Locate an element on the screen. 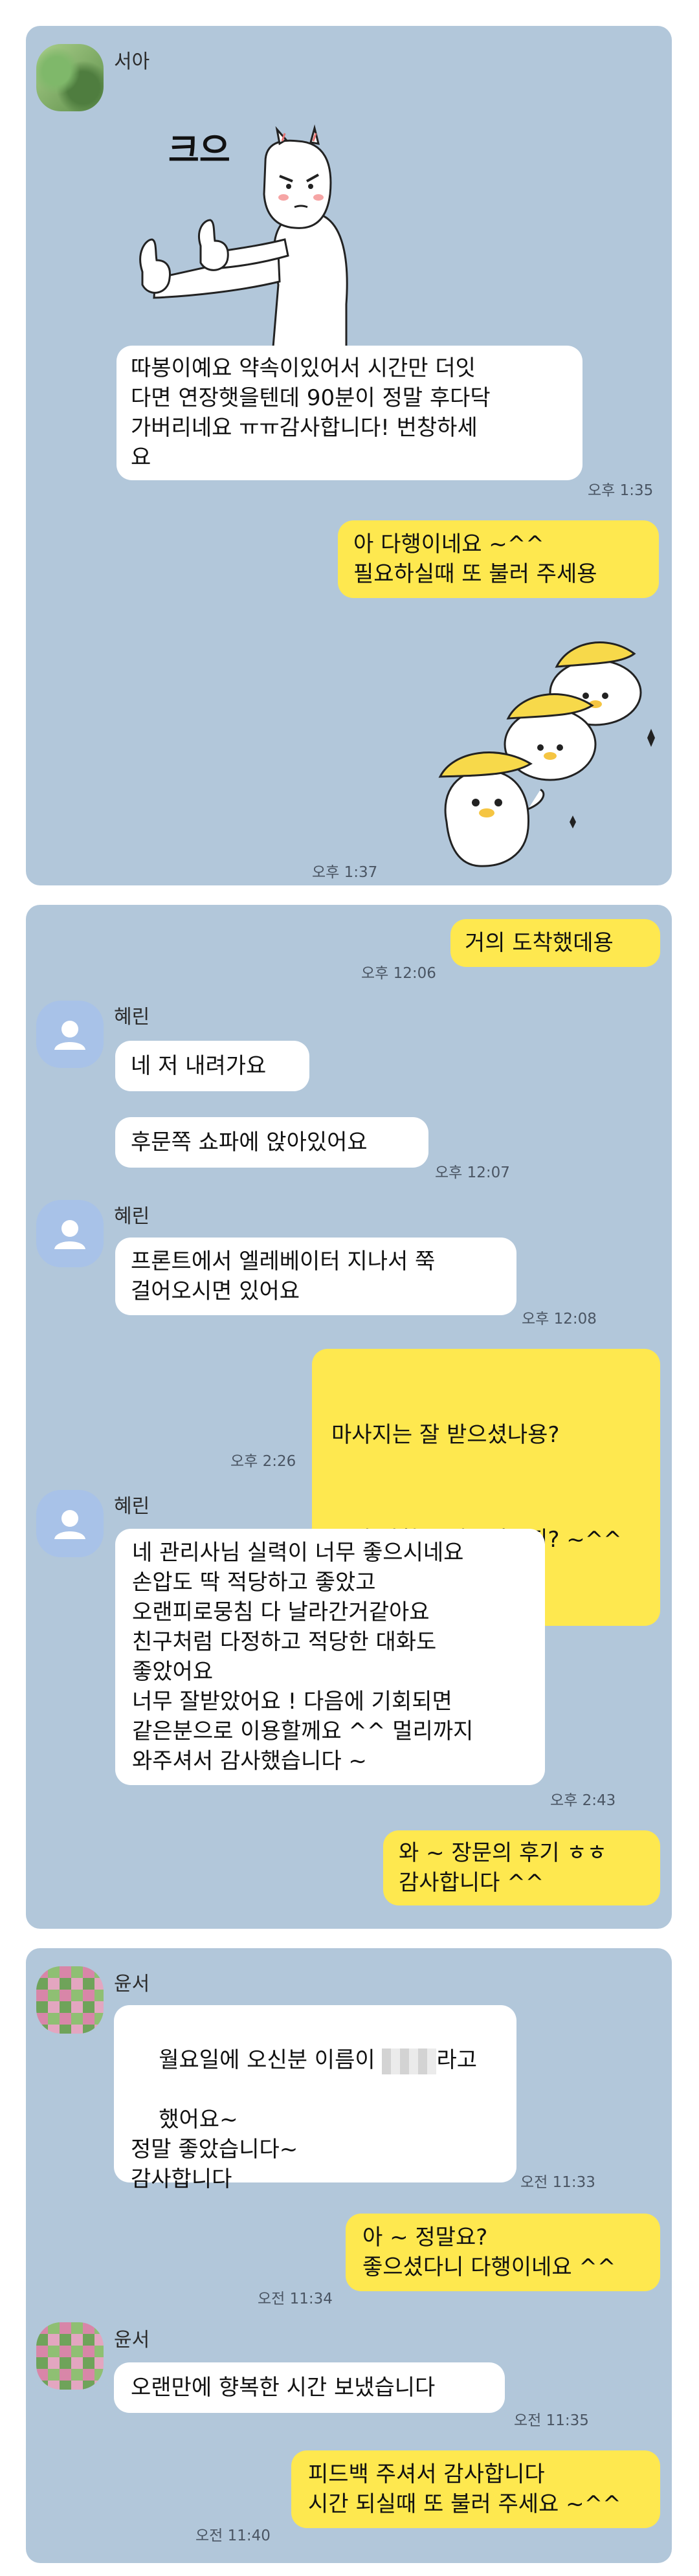 Image resolution: width=699 pixels, height=2576 pixels. outgoing-message: 거의 도착했데용 is located at coordinates (555, 943).